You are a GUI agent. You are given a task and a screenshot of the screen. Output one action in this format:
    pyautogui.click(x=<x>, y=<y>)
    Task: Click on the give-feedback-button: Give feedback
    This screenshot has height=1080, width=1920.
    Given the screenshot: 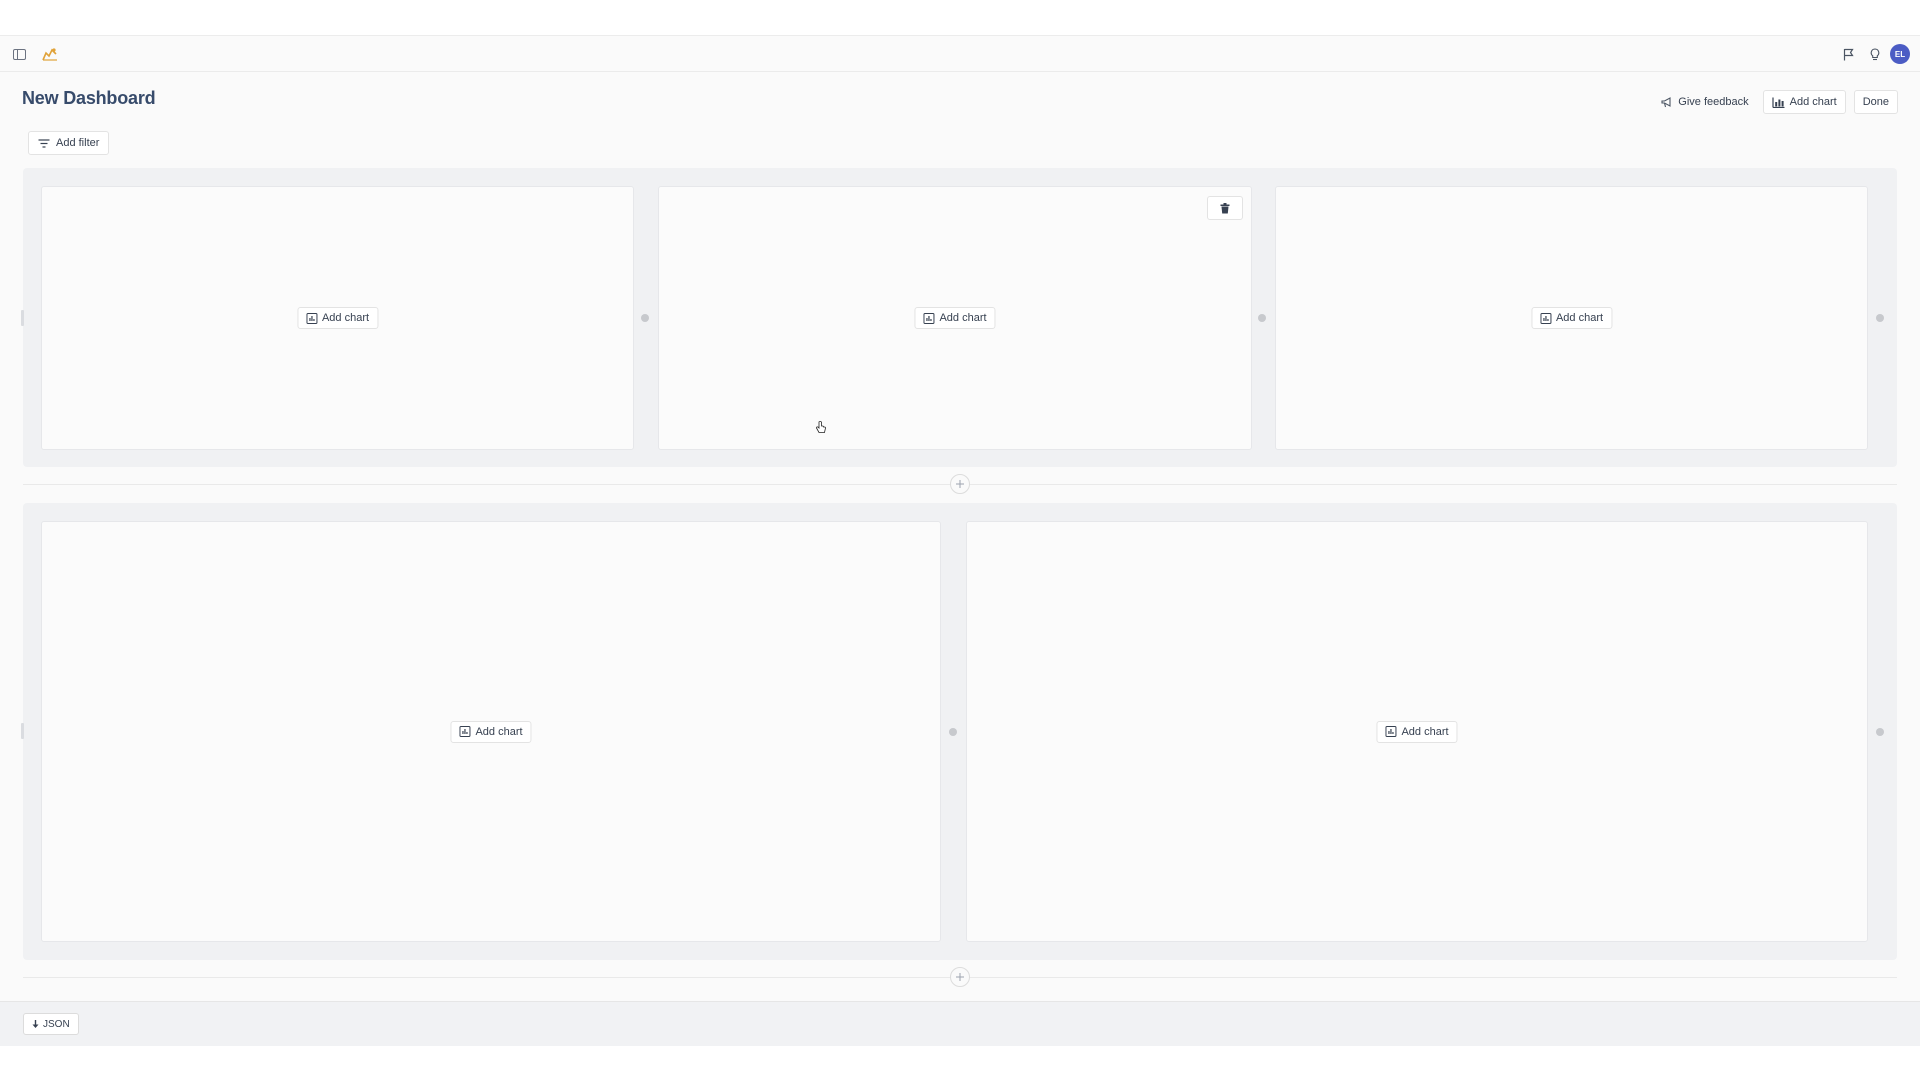 What is the action you would take?
    pyautogui.click(x=1704, y=102)
    